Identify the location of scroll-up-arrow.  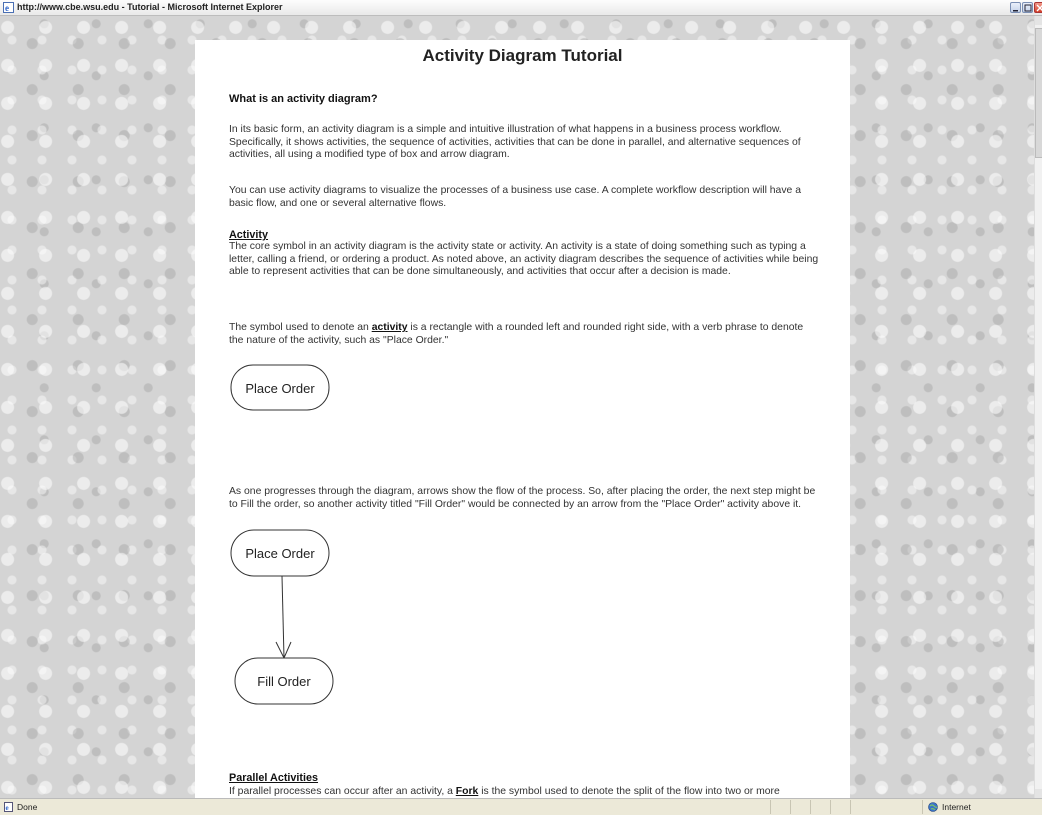
(1038, 20).